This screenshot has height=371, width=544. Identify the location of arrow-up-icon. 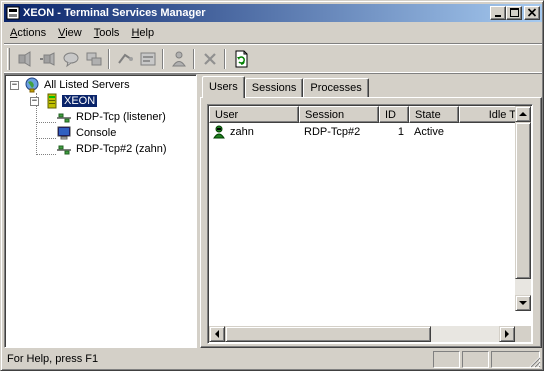
(523, 114).